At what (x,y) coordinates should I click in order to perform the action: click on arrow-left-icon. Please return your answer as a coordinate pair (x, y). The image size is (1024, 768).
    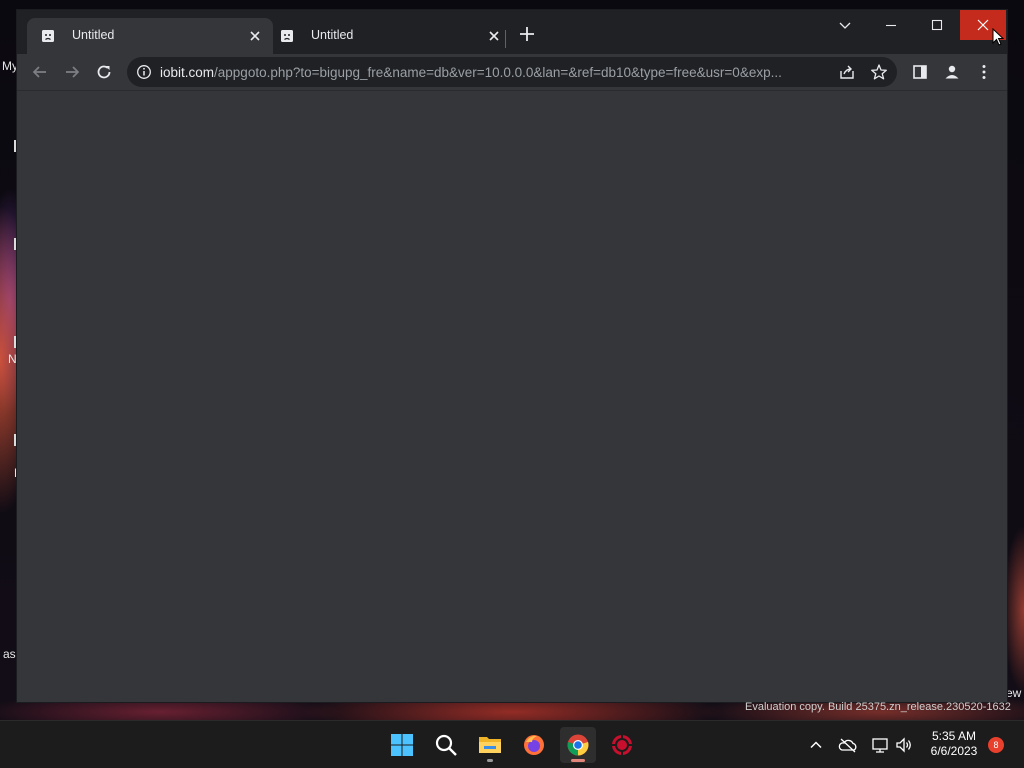
    Looking at the image, I should click on (39, 72).